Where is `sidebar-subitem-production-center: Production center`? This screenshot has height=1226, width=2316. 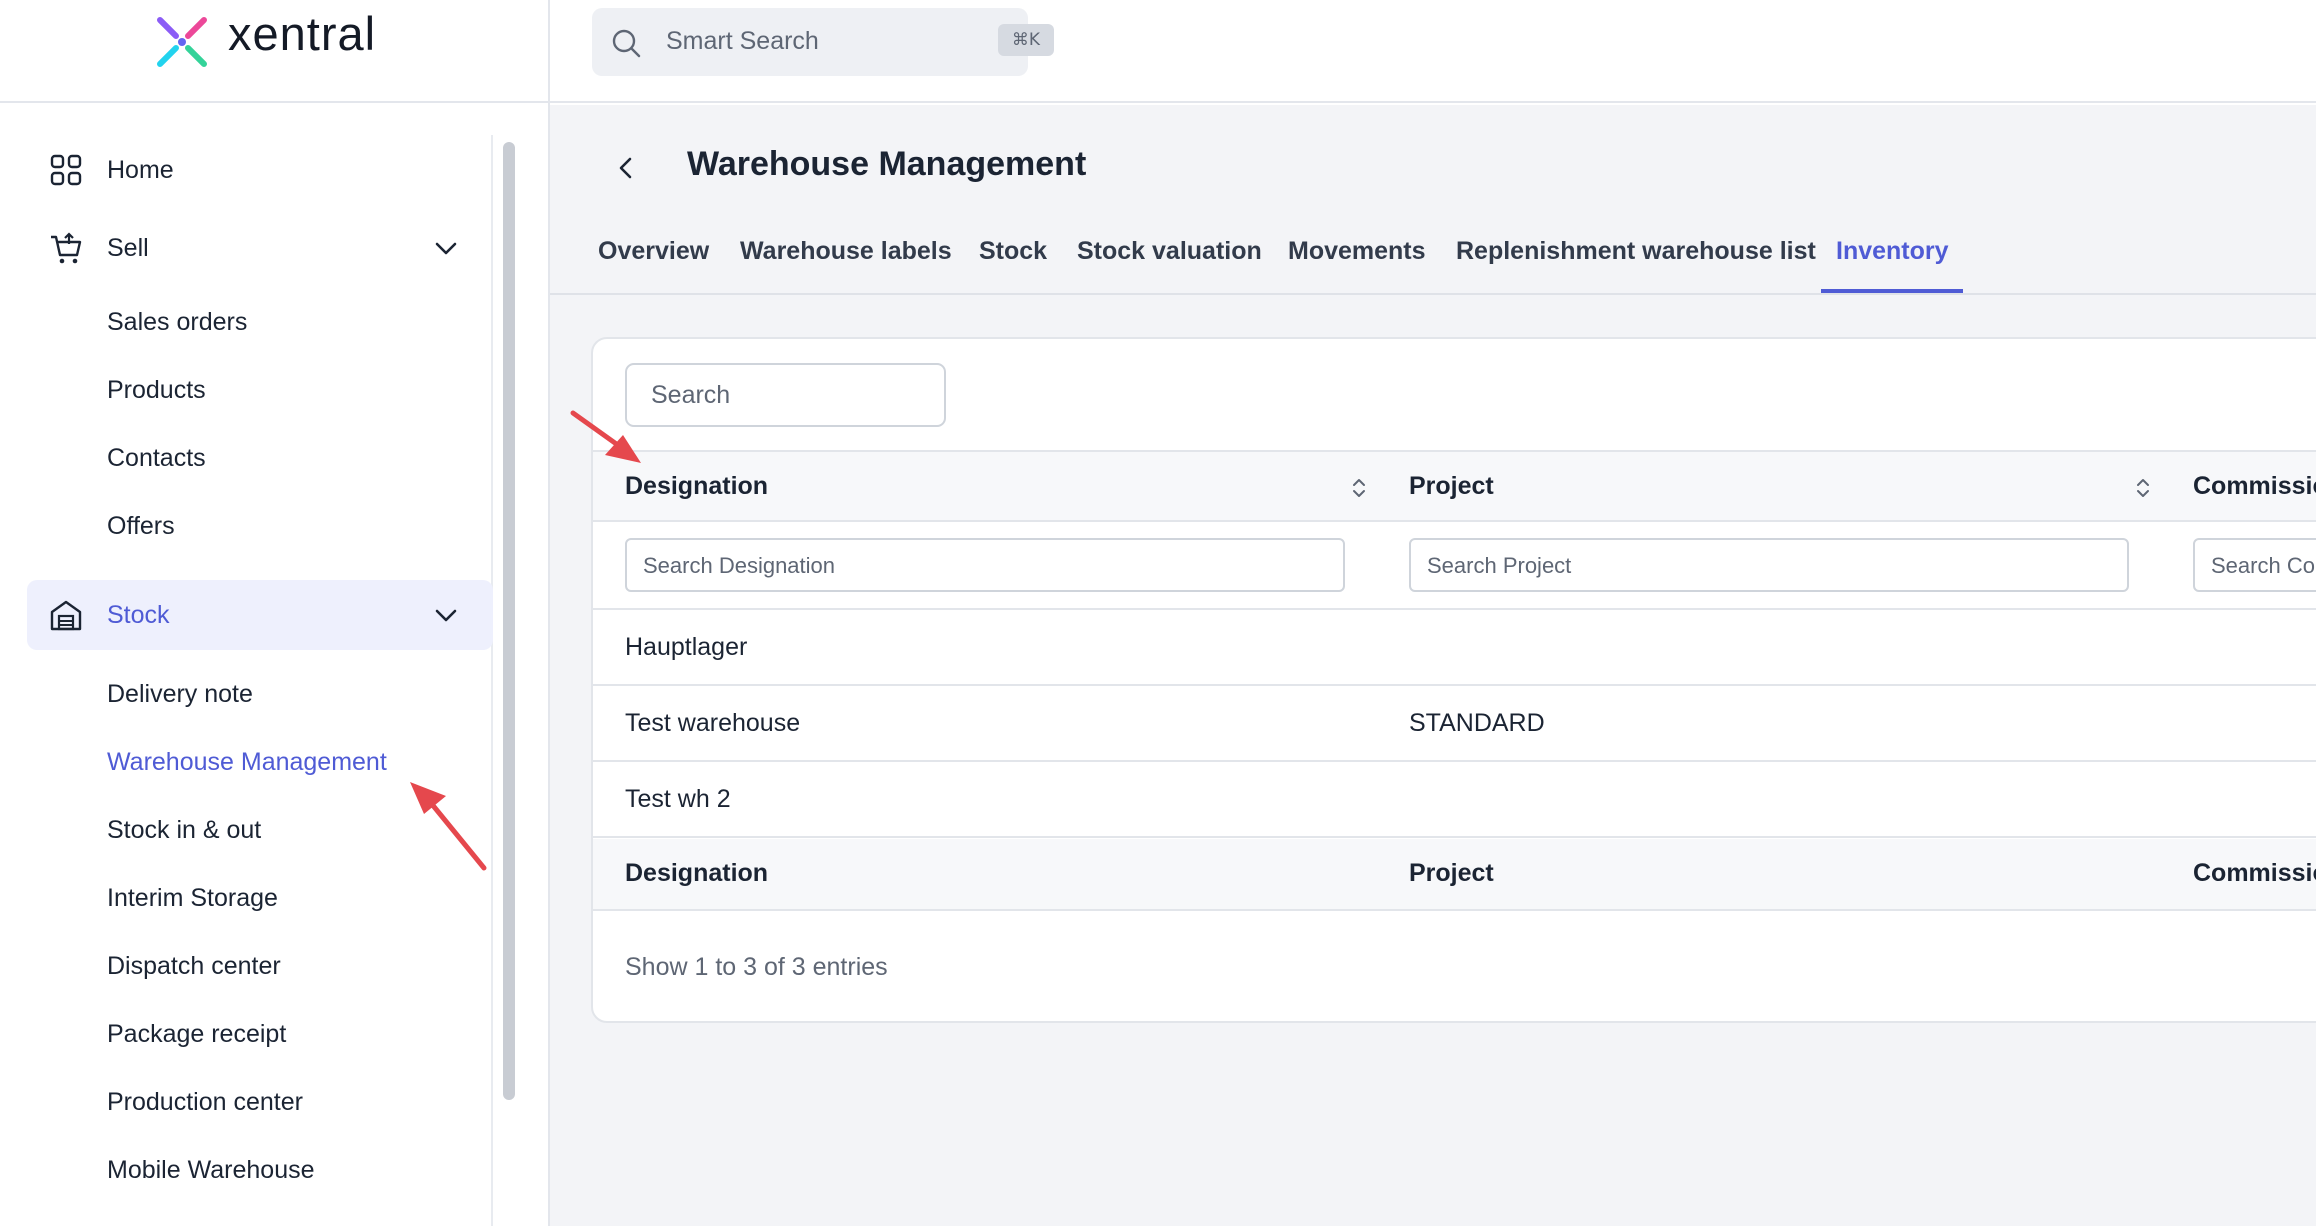 sidebar-subitem-production-center: Production center is located at coordinates (205, 1102).